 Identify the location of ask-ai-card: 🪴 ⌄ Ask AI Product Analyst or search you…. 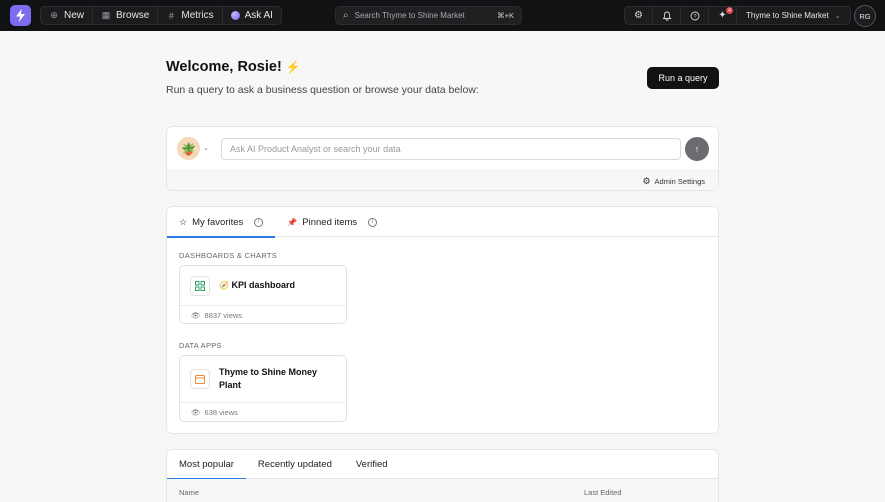
(442, 158).